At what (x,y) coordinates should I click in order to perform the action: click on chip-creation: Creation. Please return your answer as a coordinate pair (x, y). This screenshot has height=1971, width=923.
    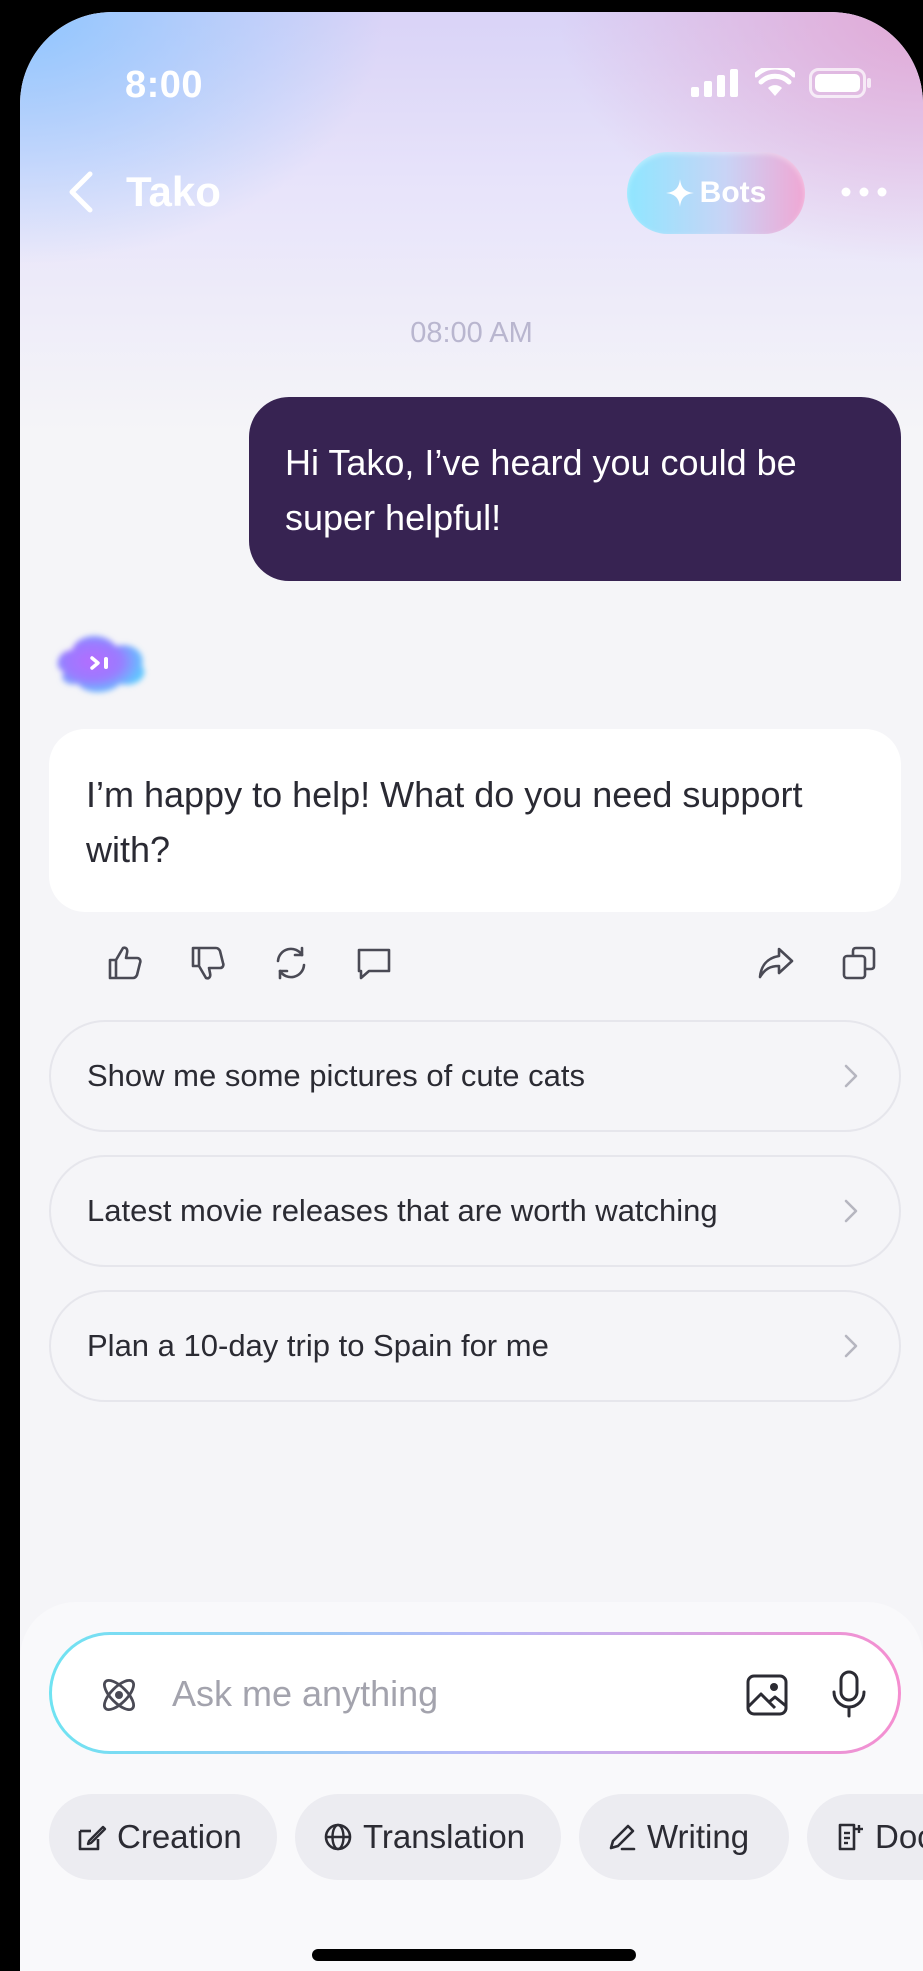
    Looking at the image, I should click on (163, 1837).